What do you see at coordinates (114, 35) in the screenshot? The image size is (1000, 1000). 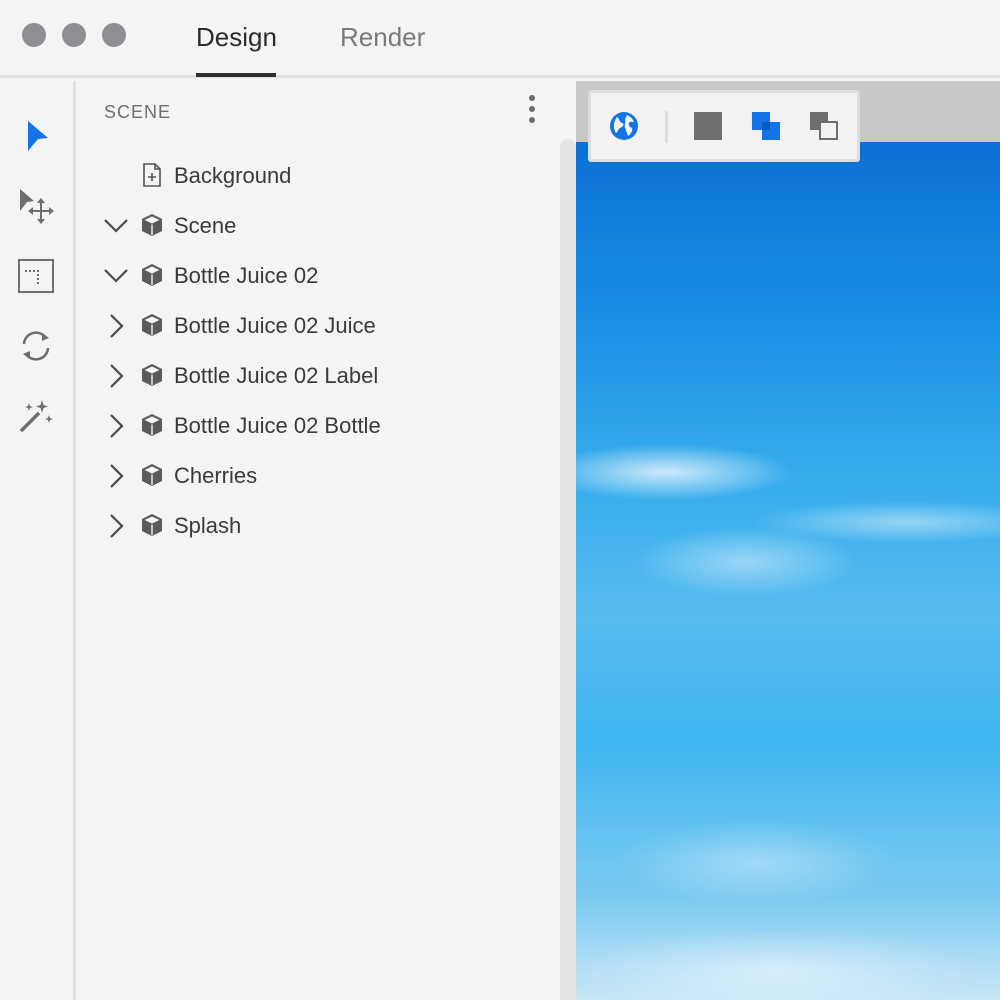 I see `window-maximize-button` at bounding box center [114, 35].